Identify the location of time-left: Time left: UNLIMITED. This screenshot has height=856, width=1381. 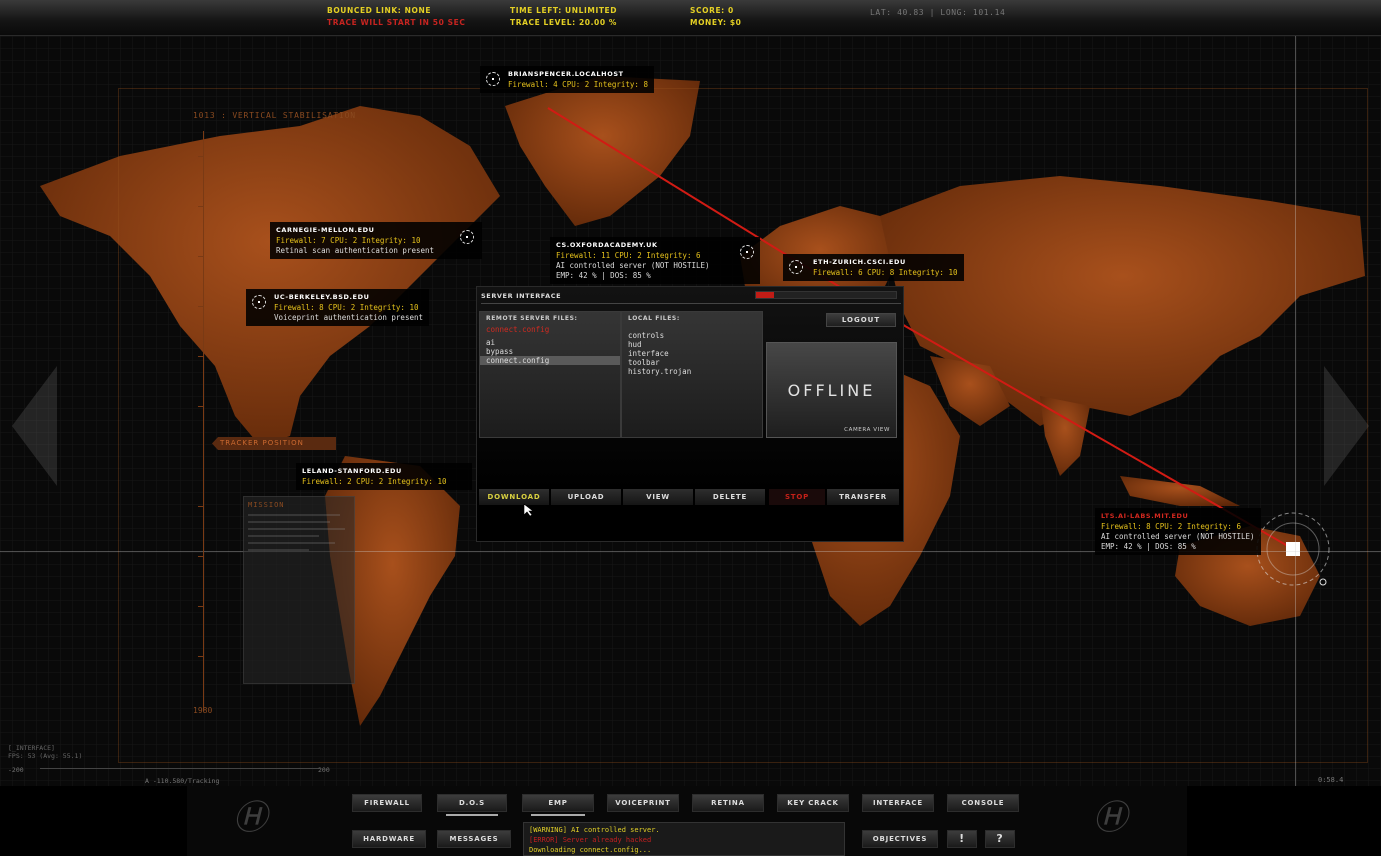
(564, 10).